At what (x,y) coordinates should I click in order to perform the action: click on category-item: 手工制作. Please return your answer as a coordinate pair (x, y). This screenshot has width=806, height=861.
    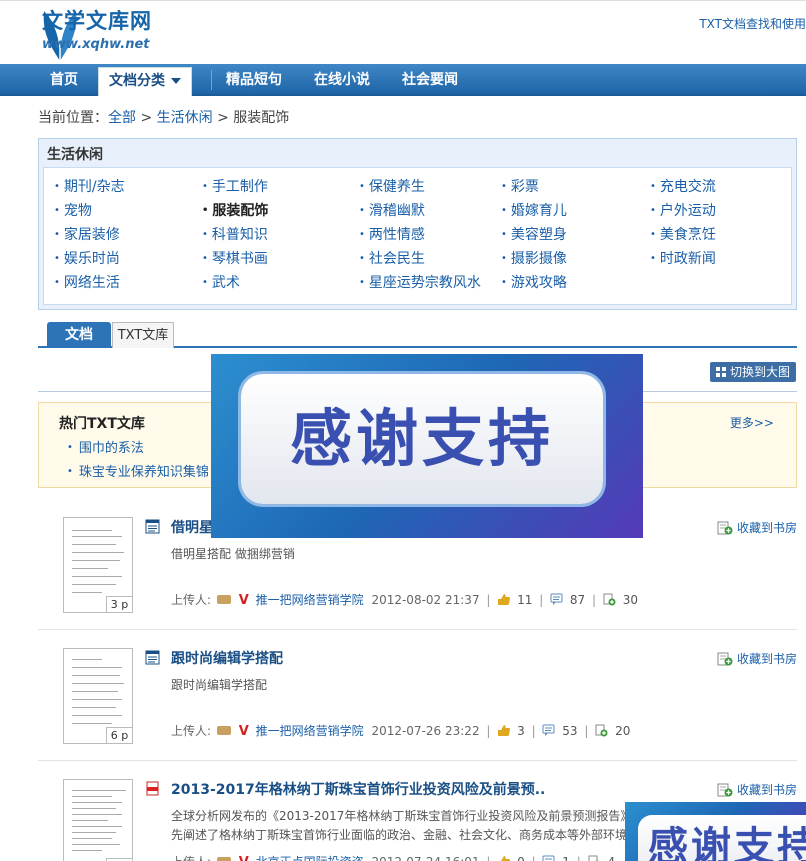
    Looking at the image, I should click on (235, 186).